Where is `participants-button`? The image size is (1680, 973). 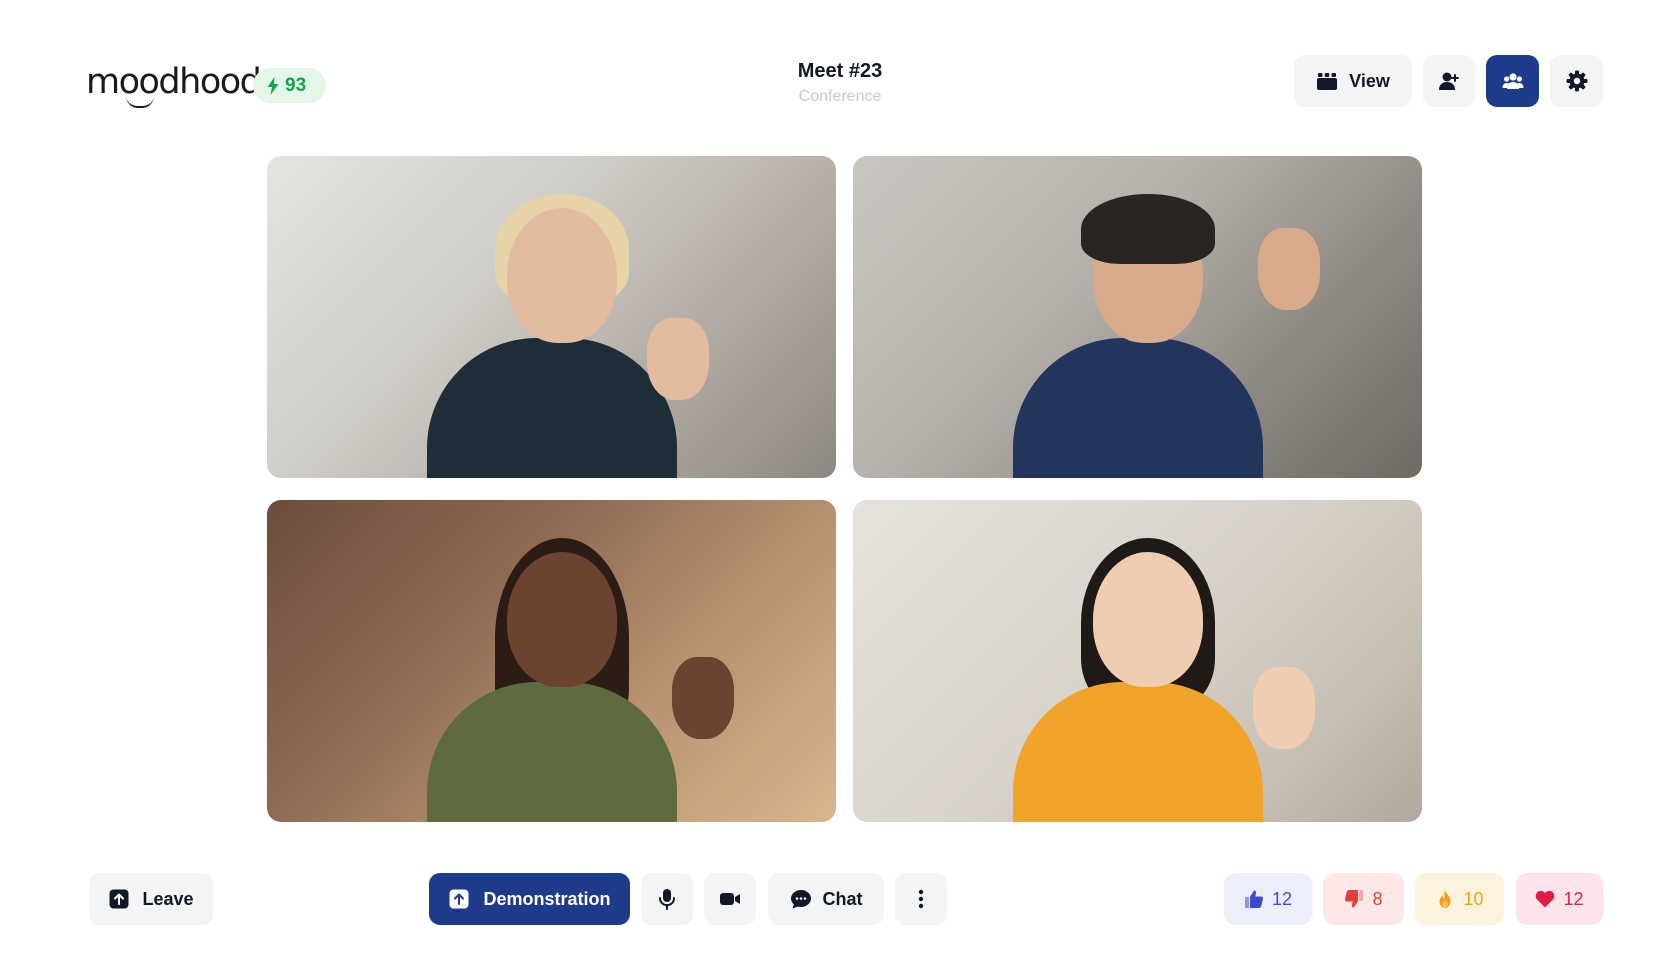
participants-button is located at coordinates (1512, 81).